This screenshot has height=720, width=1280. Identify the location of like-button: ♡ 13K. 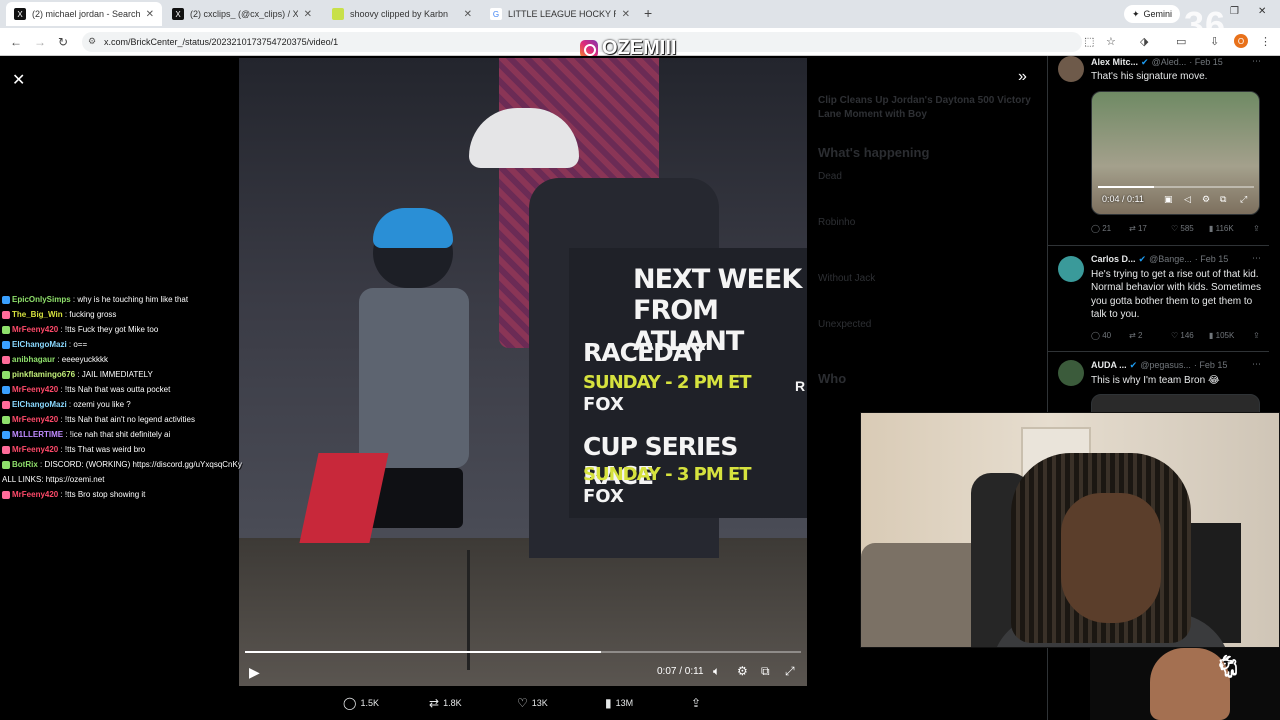
(532, 703).